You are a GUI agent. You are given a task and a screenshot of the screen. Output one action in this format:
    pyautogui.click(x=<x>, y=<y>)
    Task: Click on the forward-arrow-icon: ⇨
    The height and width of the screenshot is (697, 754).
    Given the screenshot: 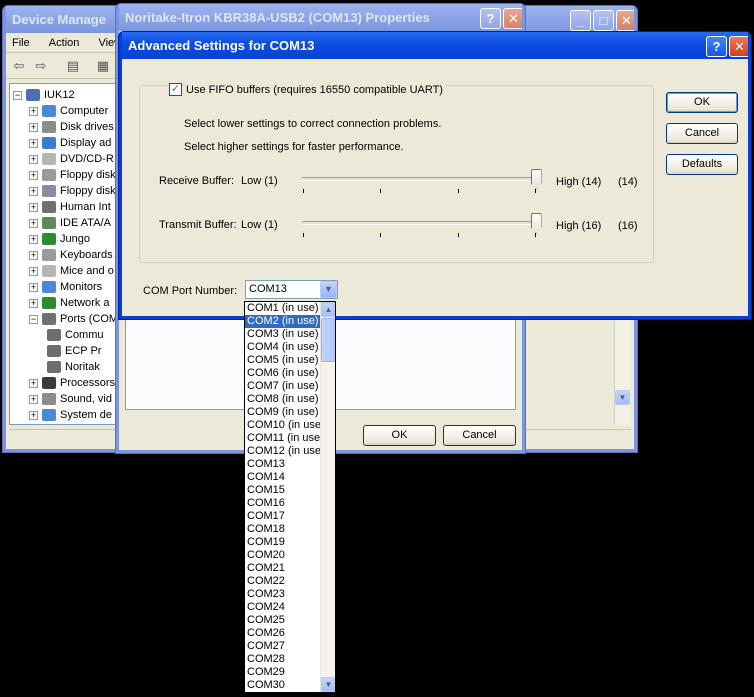 What is the action you would take?
    pyautogui.click(x=41, y=66)
    